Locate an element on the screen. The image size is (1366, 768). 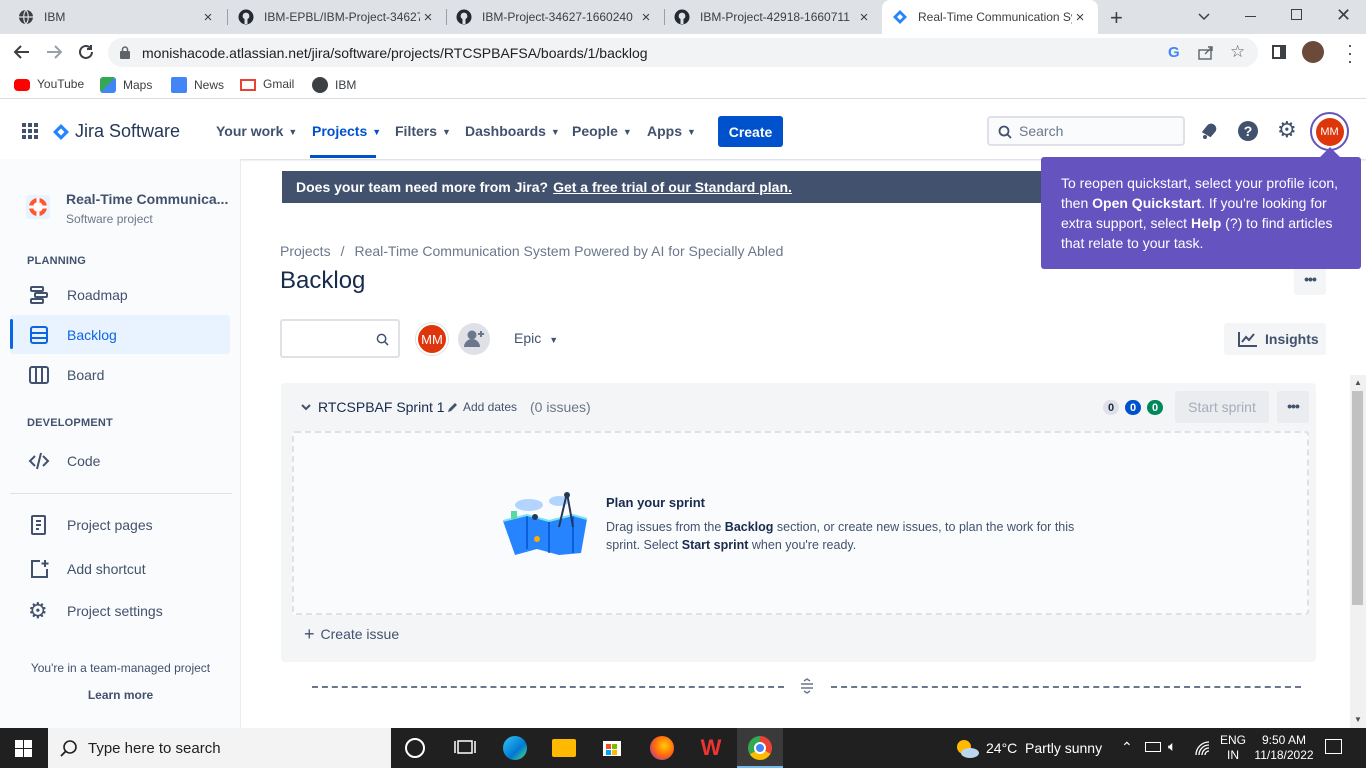
scroll-down-icon: ▼ is located at coordinates (1358, 719).